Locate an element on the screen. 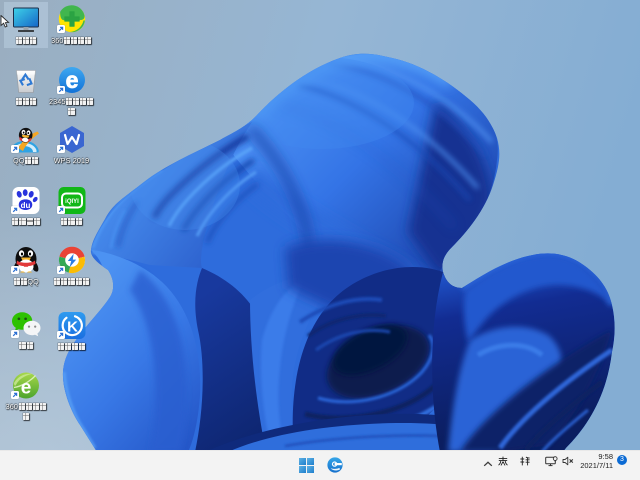 The height and width of the screenshot is (480, 640). svg-text: du is located at coordinates (26, 205).